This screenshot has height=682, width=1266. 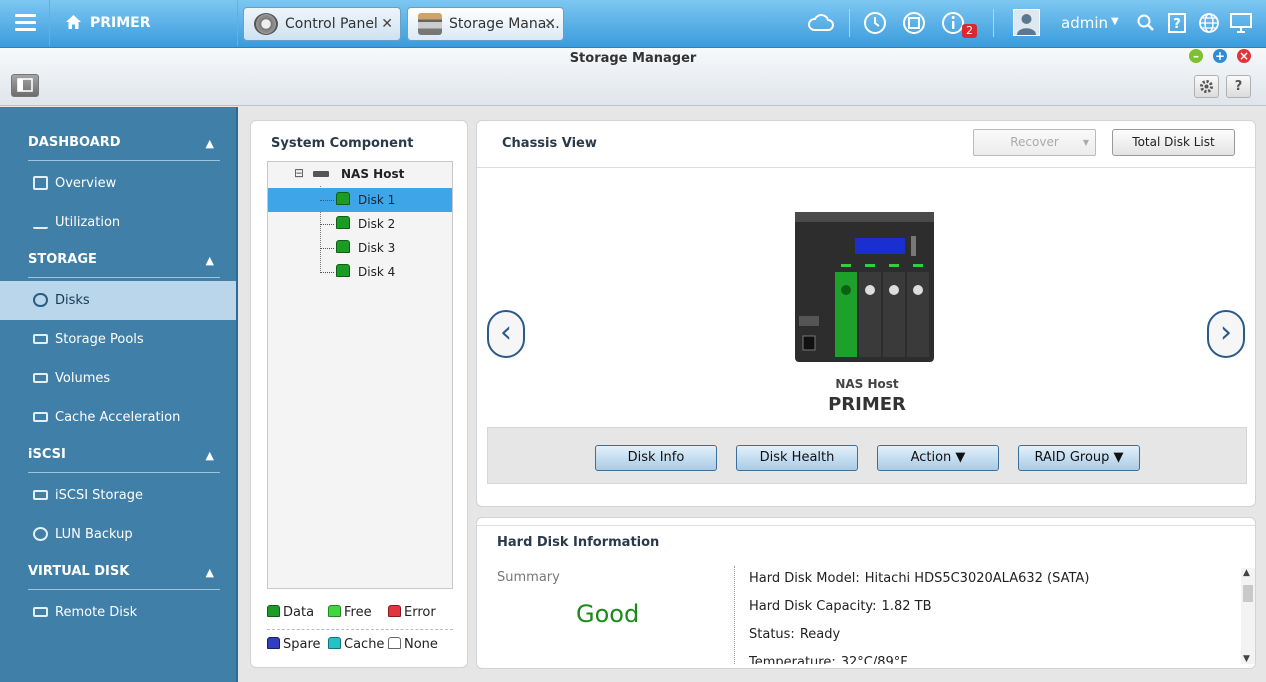 I want to click on sidebar-item-iscsi-storage: iSCSI Storage, so click(x=118, y=495).